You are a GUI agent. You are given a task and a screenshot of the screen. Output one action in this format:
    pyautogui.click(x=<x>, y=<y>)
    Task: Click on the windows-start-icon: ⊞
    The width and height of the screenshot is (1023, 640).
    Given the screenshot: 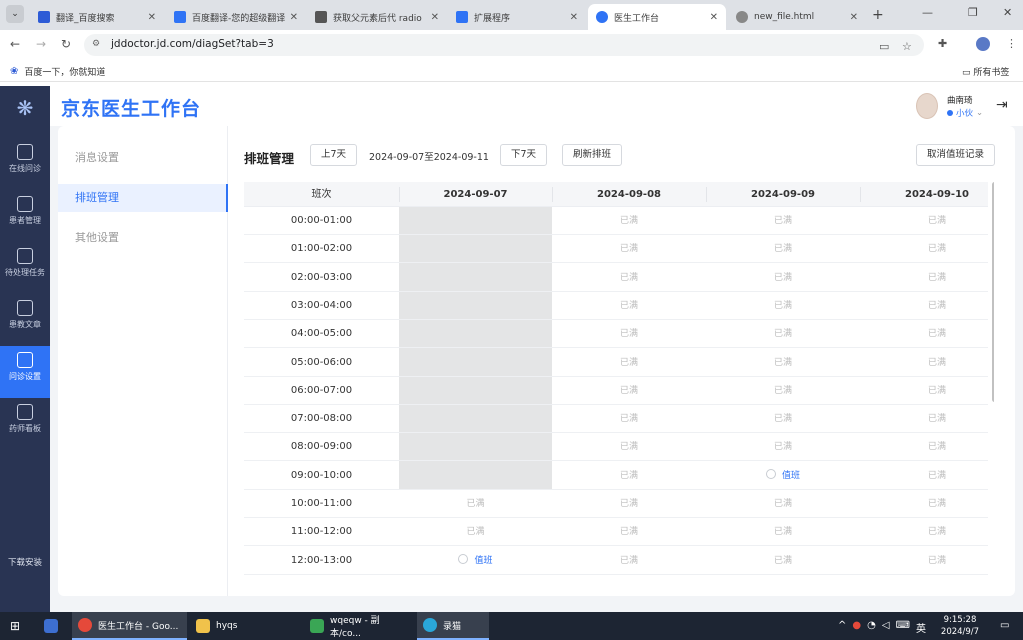 What is the action you would take?
    pyautogui.click(x=17, y=626)
    